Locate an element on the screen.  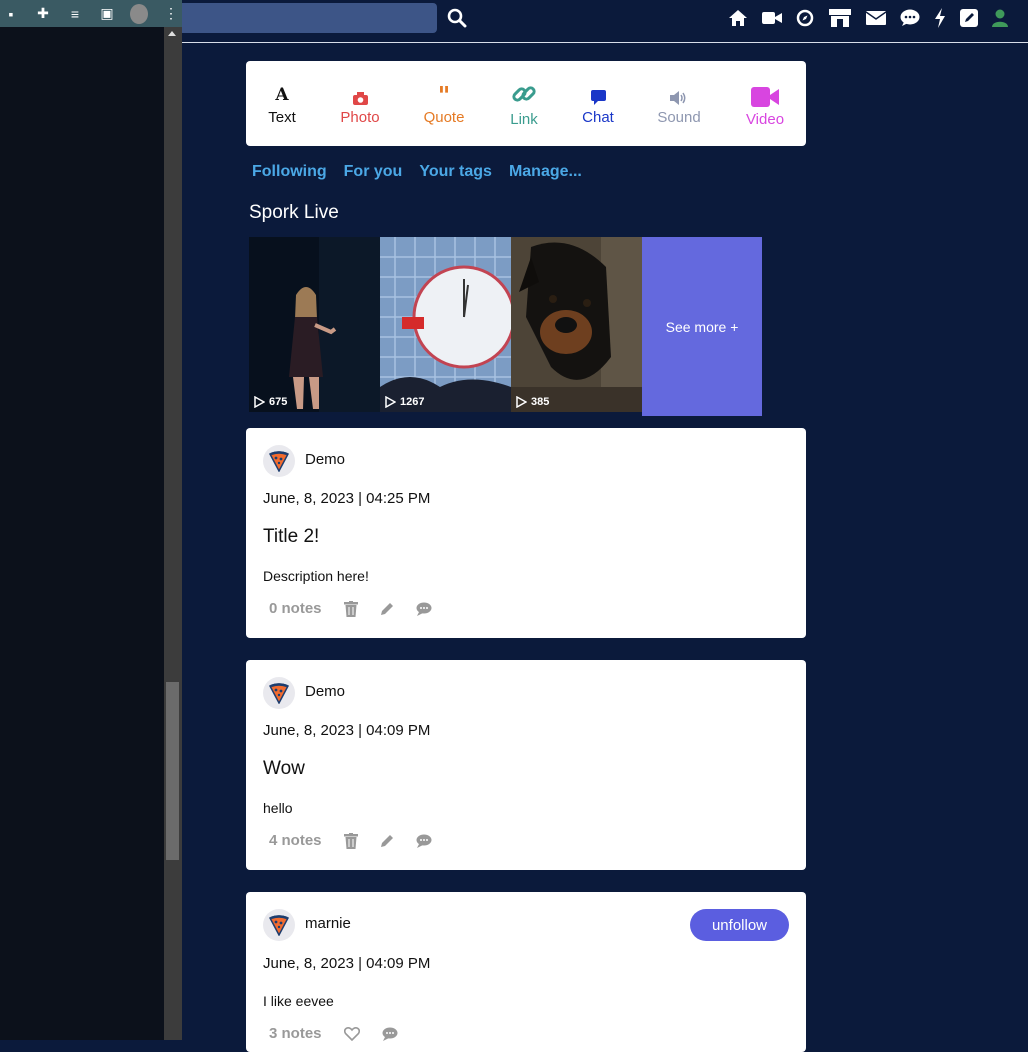
live-video-tile: 385 is located at coordinates (576, 324).